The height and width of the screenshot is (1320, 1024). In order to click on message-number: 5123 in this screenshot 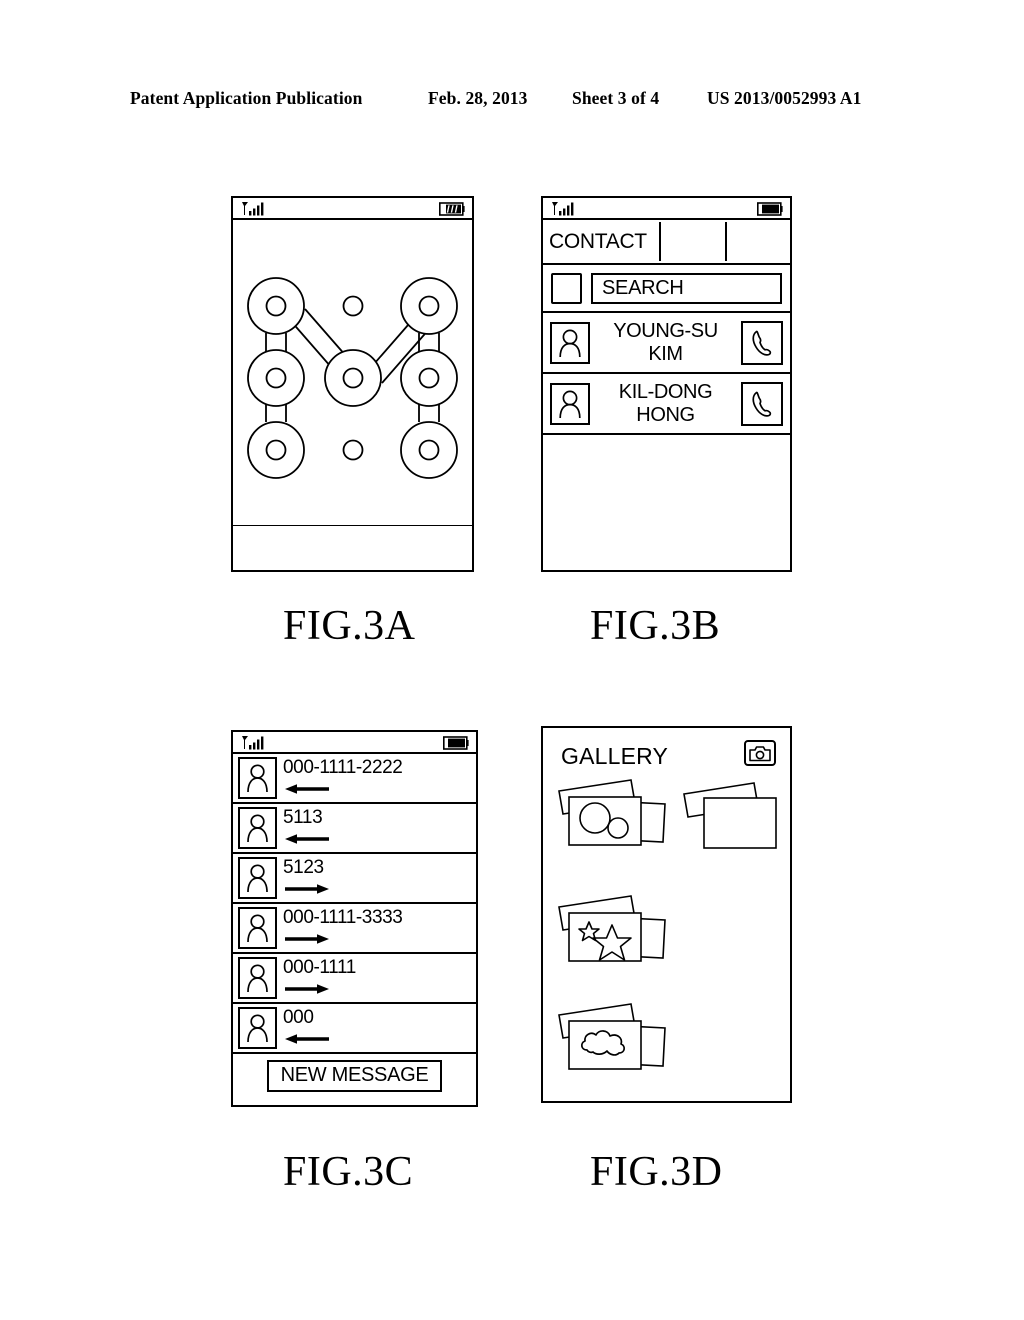, I will do `click(303, 867)`.